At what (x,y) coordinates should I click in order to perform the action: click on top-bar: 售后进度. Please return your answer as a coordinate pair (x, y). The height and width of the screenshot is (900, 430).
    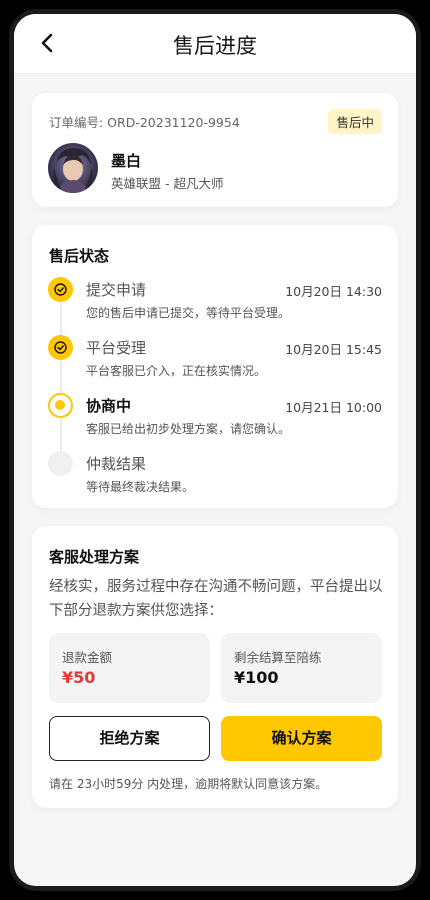
    Looking at the image, I should click on (215, 44).